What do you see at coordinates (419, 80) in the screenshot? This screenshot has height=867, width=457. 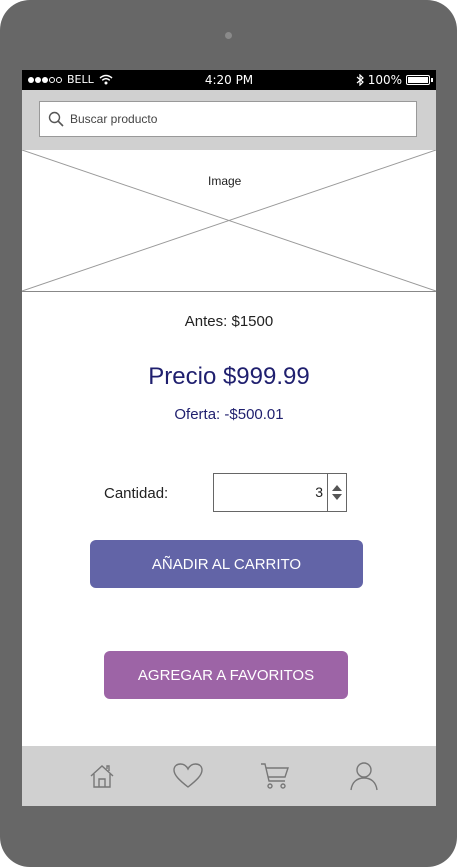 I see `battery-icon` at bounding box center [419, 80].